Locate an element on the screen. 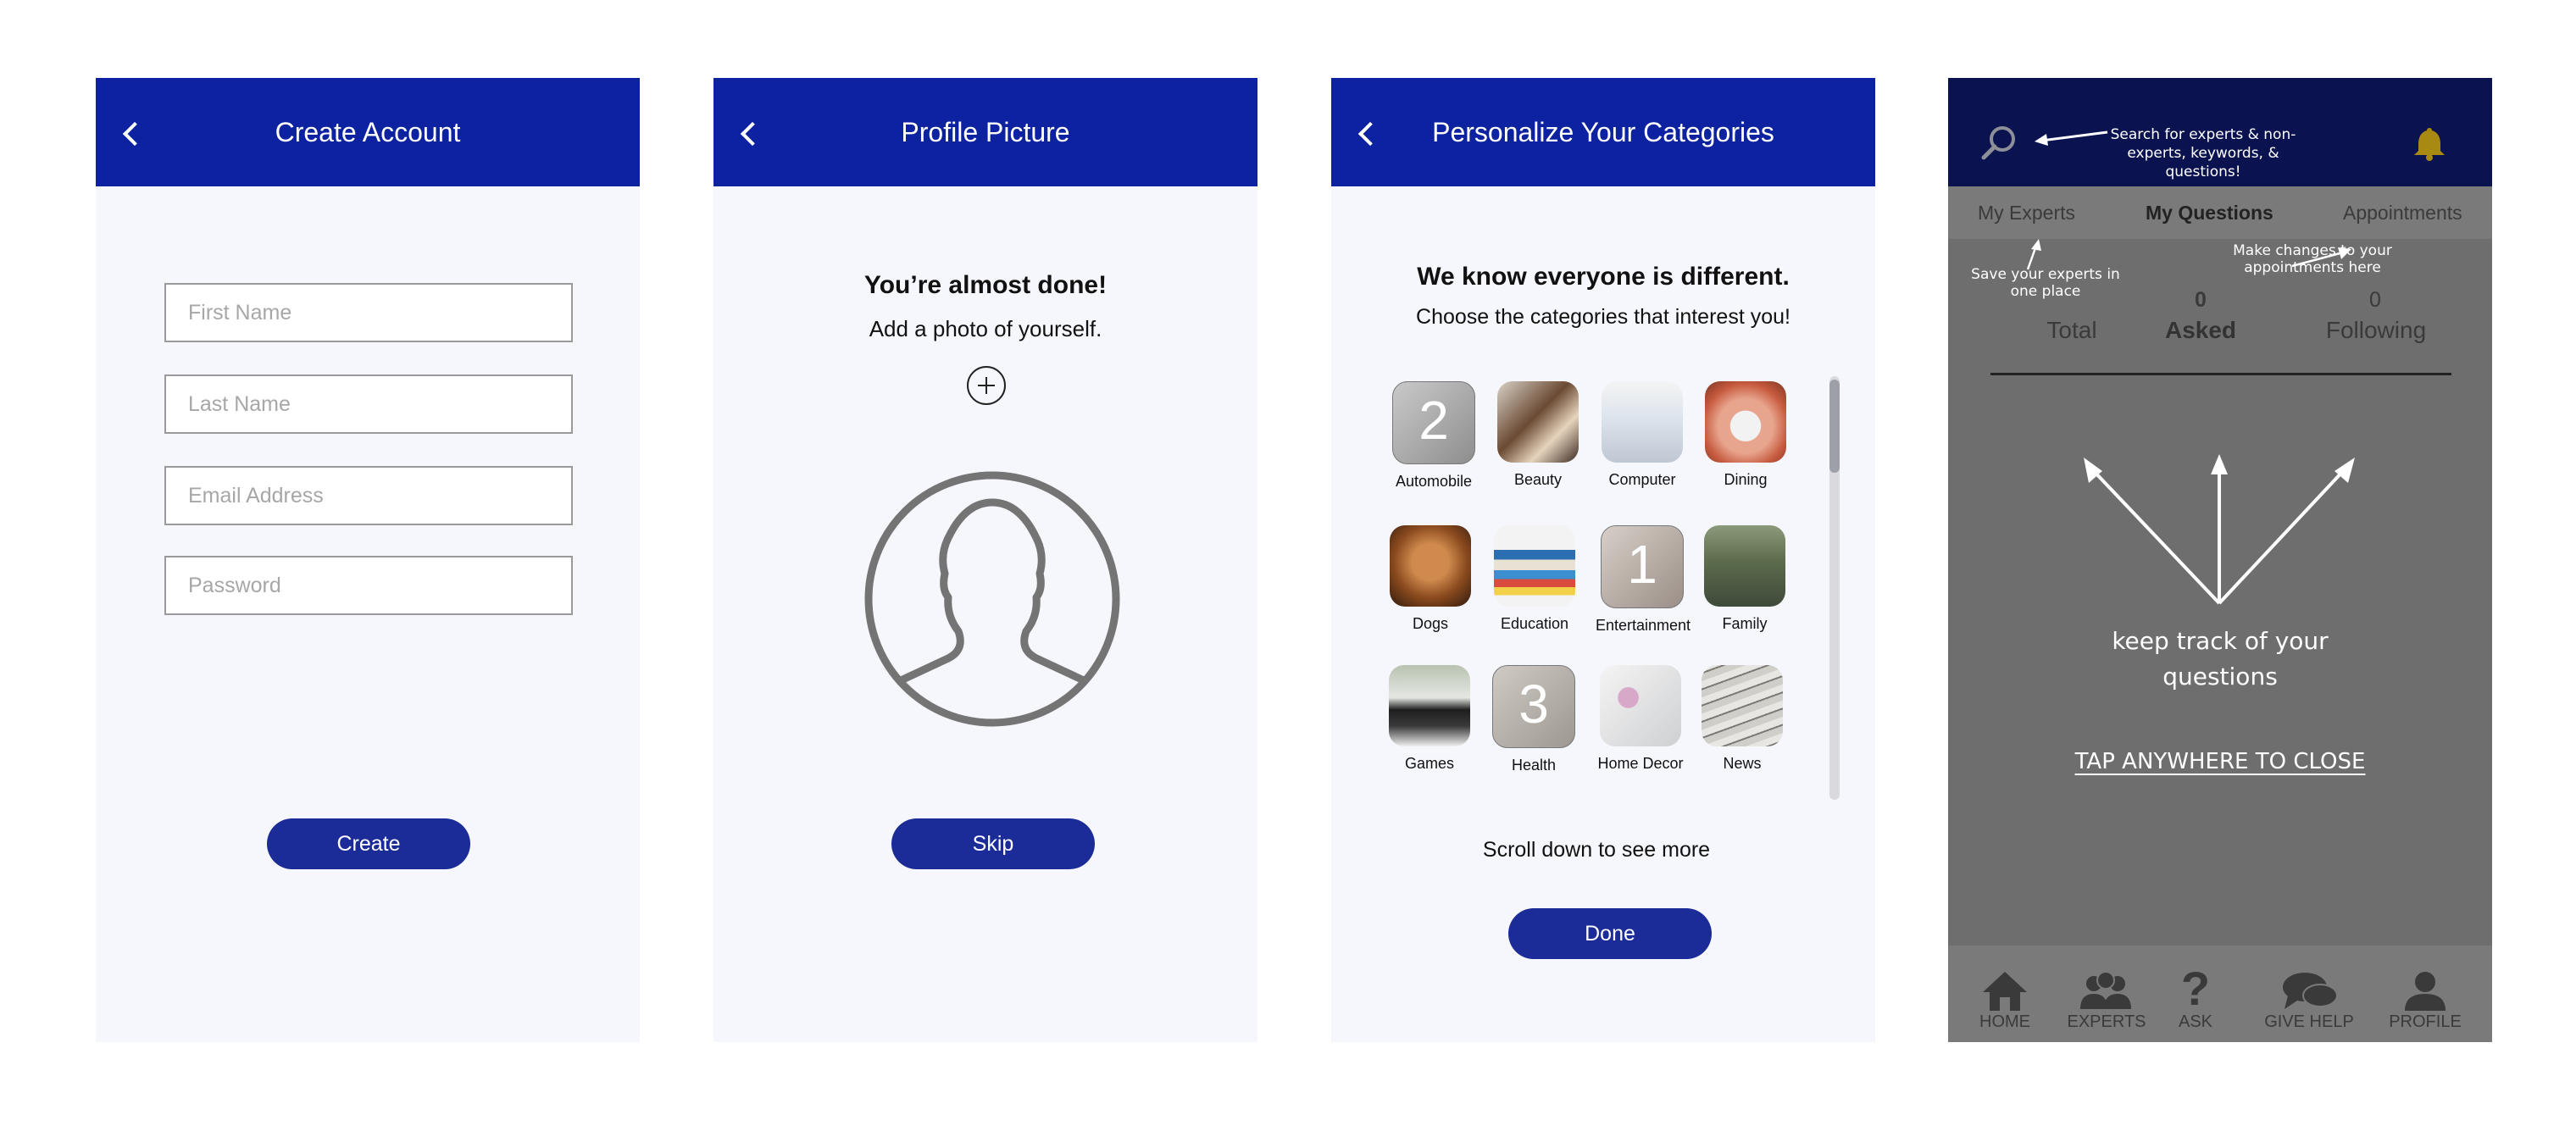  category-label: News is located at coordinates (1742, 763).